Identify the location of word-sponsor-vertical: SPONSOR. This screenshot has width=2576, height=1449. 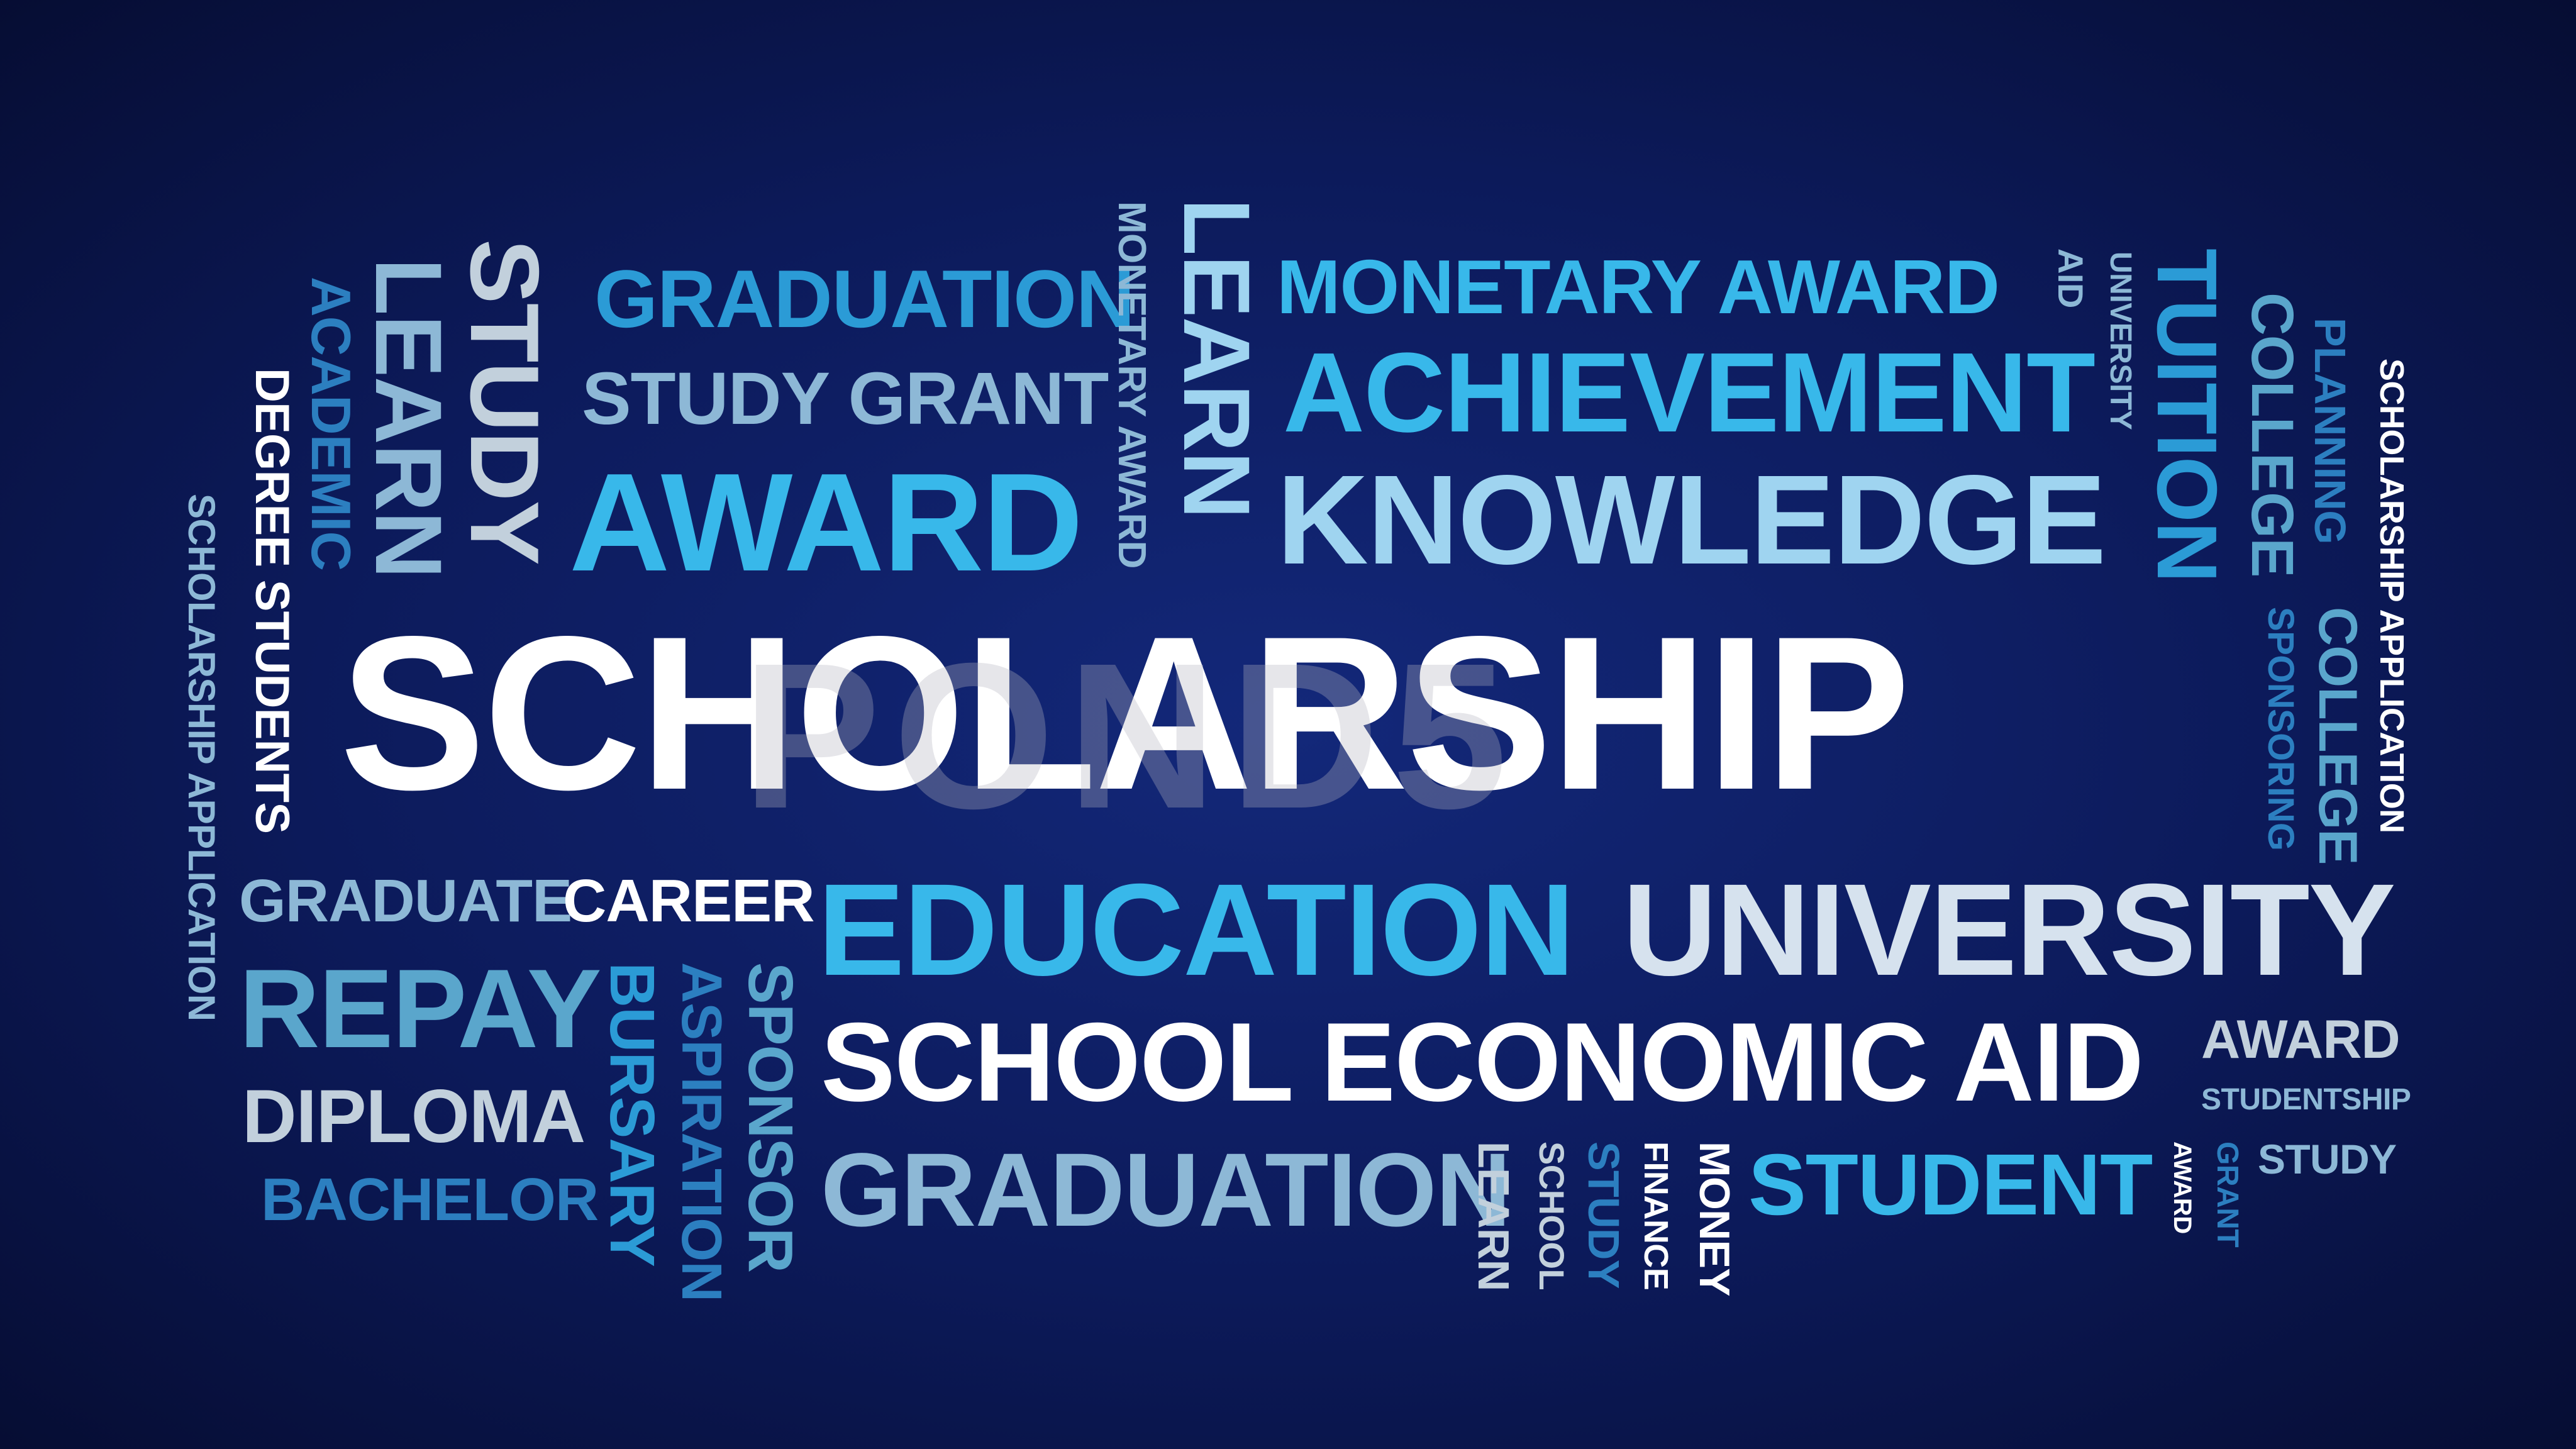
(770, 1117).